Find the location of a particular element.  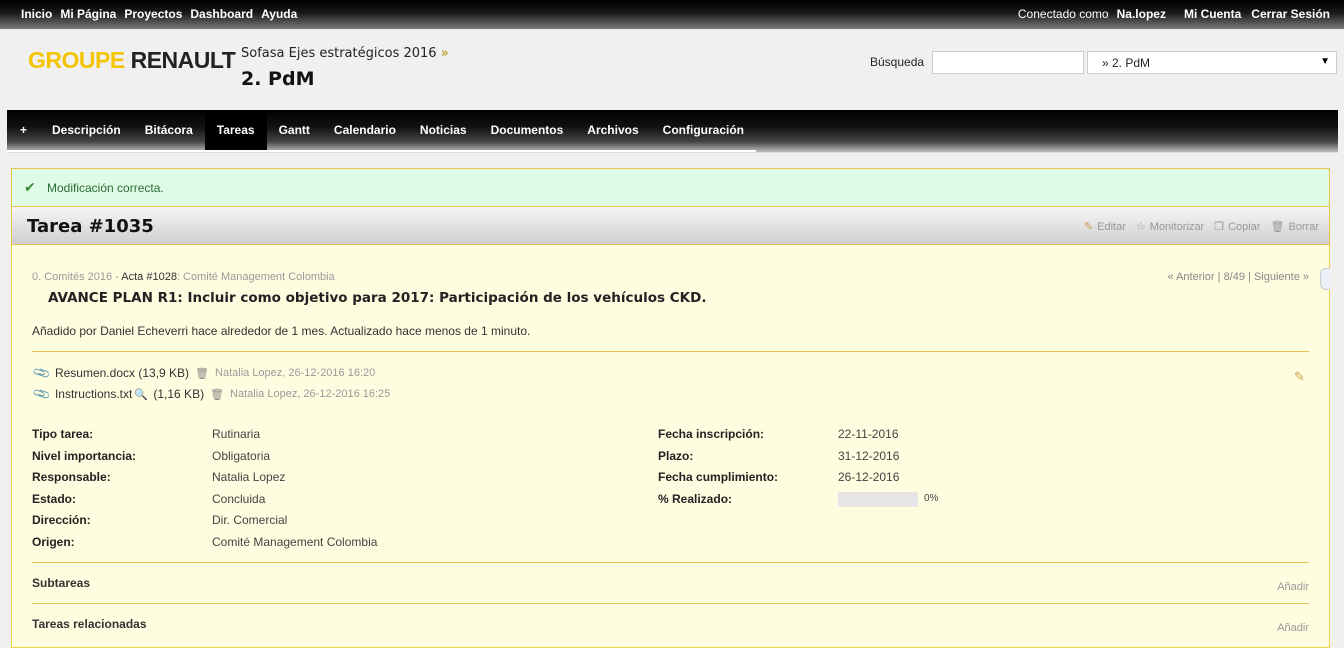

search-label: Búsqueda is located at coordinates (897, 62).